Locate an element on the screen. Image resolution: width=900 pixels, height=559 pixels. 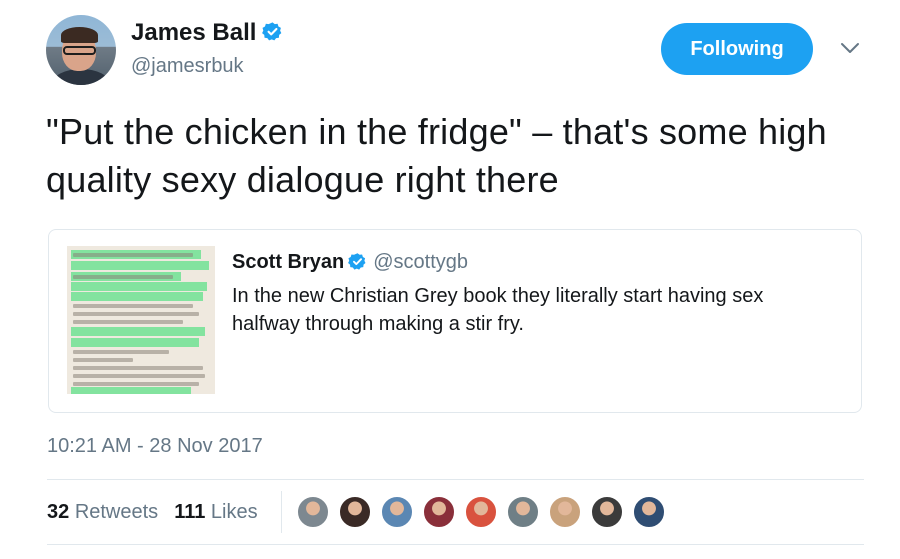
author-avatar is located at coordinates (81, 50).